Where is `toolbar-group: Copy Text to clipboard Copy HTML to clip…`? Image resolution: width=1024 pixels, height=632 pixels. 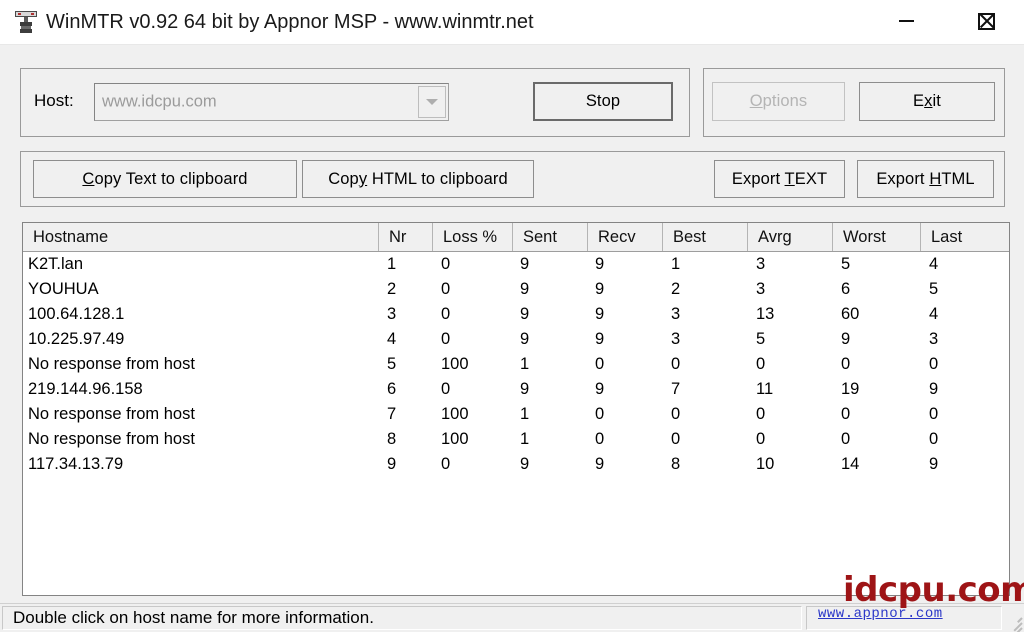 toolbar-group: Copy Text to clipboard Copy HTML to clip… is located at coordinates (512, 179).